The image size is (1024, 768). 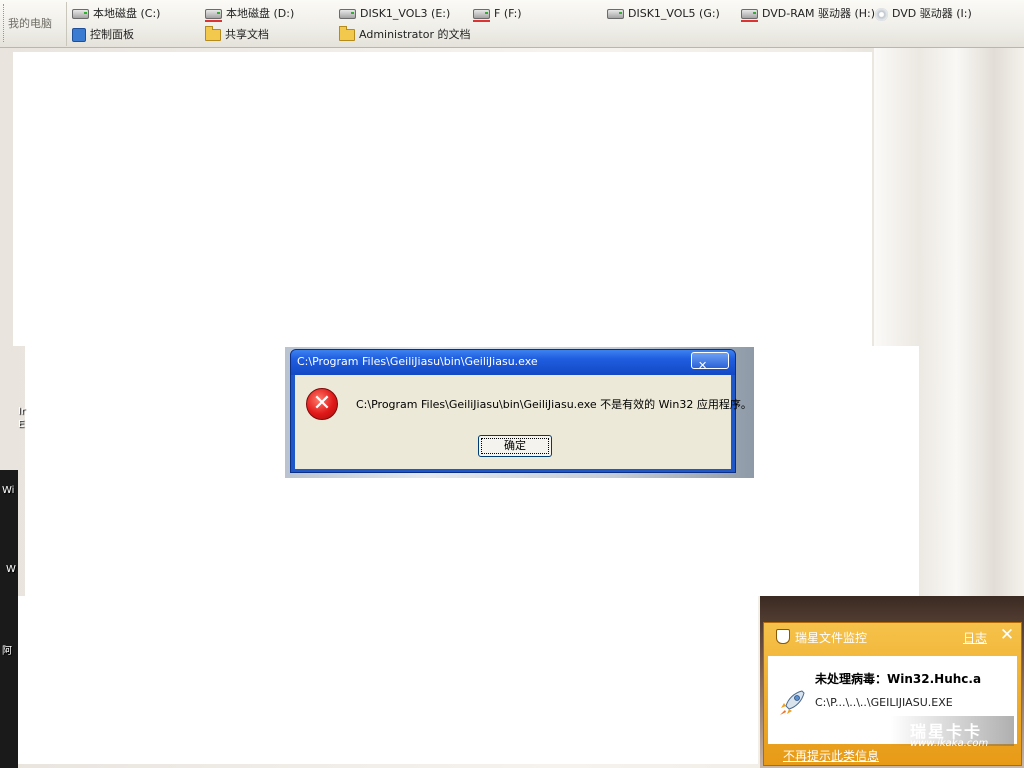 What do you see at coordinates (749, 15) in the screenshot?
I see `dvd-drive-icon` at bounding box center [749, 15].